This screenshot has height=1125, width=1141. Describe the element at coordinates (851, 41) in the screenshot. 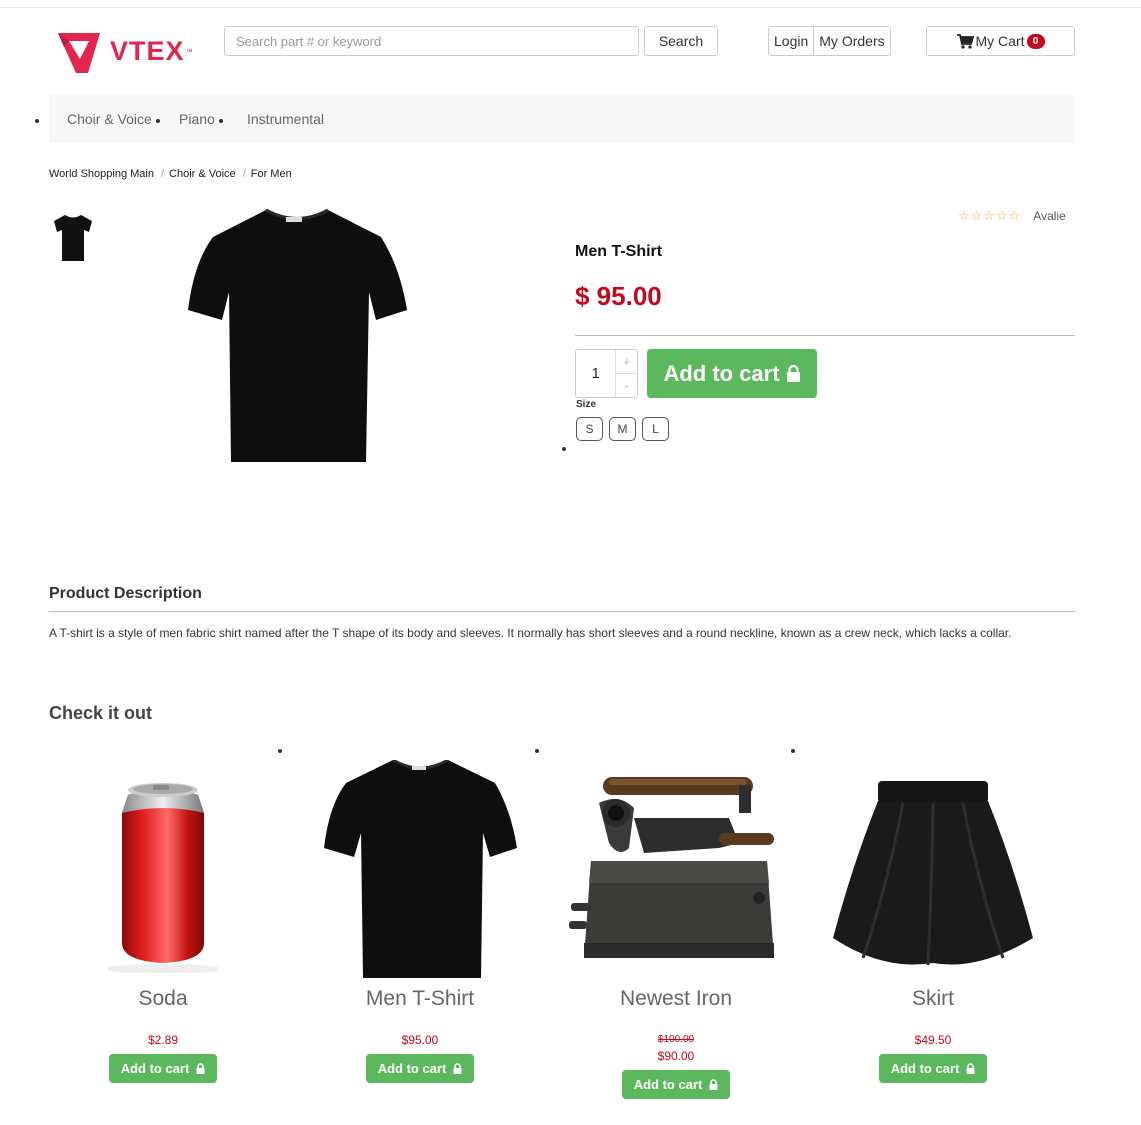

I see `my-orders-button: My Orders` at that location.